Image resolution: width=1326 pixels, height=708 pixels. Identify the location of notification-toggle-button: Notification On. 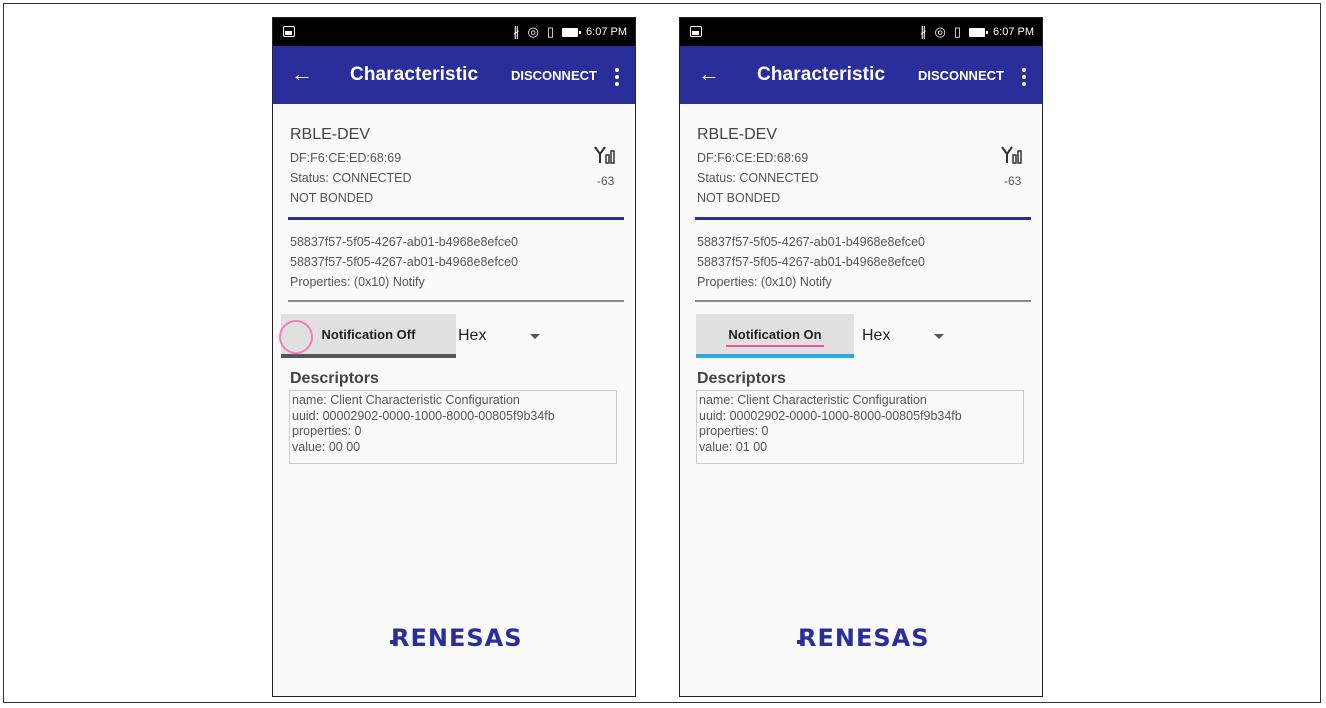
(775, 336).